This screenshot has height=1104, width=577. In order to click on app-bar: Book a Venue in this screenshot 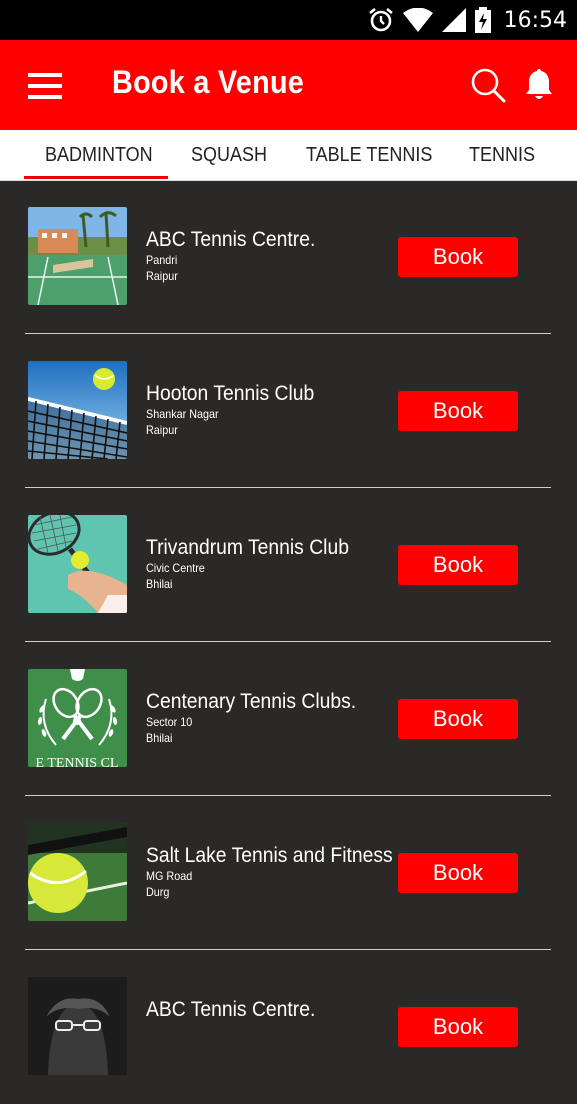, I will do `click(288, 85)`.